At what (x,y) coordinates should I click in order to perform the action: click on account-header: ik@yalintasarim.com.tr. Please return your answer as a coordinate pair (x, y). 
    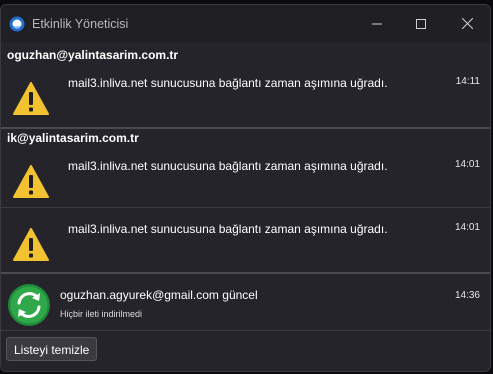
    Looking at the image, I should click on (73, 138).